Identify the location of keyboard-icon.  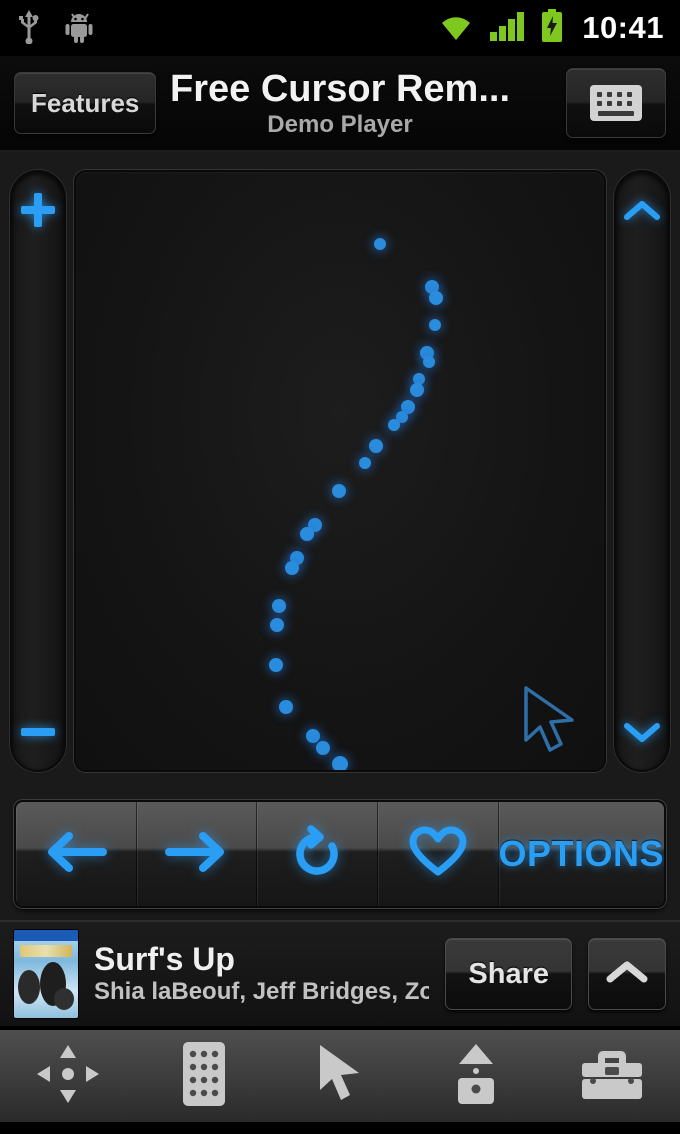
(616, 103).